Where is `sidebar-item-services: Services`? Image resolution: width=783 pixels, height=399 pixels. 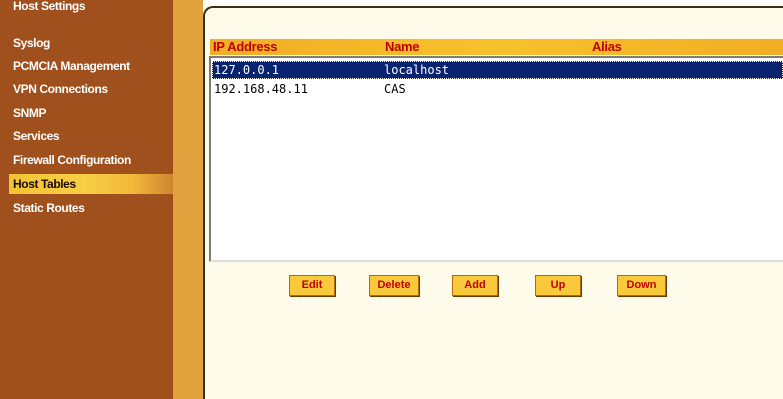
sidebar-item-services: Services is located at coordinates (91, 136).